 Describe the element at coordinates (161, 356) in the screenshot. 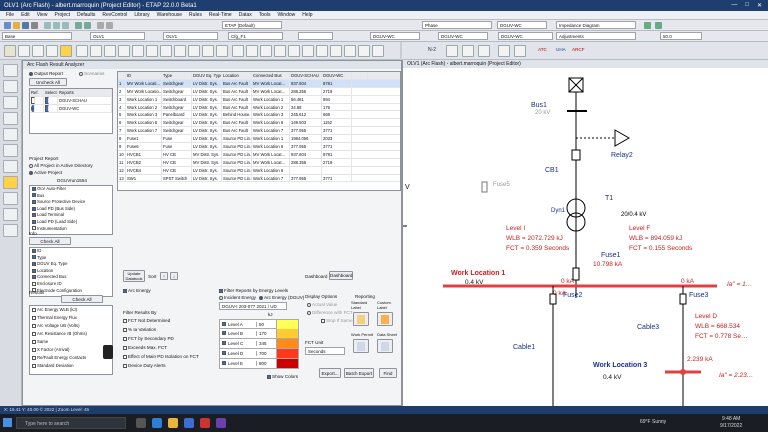

I see `filter-main-pd-isolation: Effect of Main PD Isolation on FCT` at that location.